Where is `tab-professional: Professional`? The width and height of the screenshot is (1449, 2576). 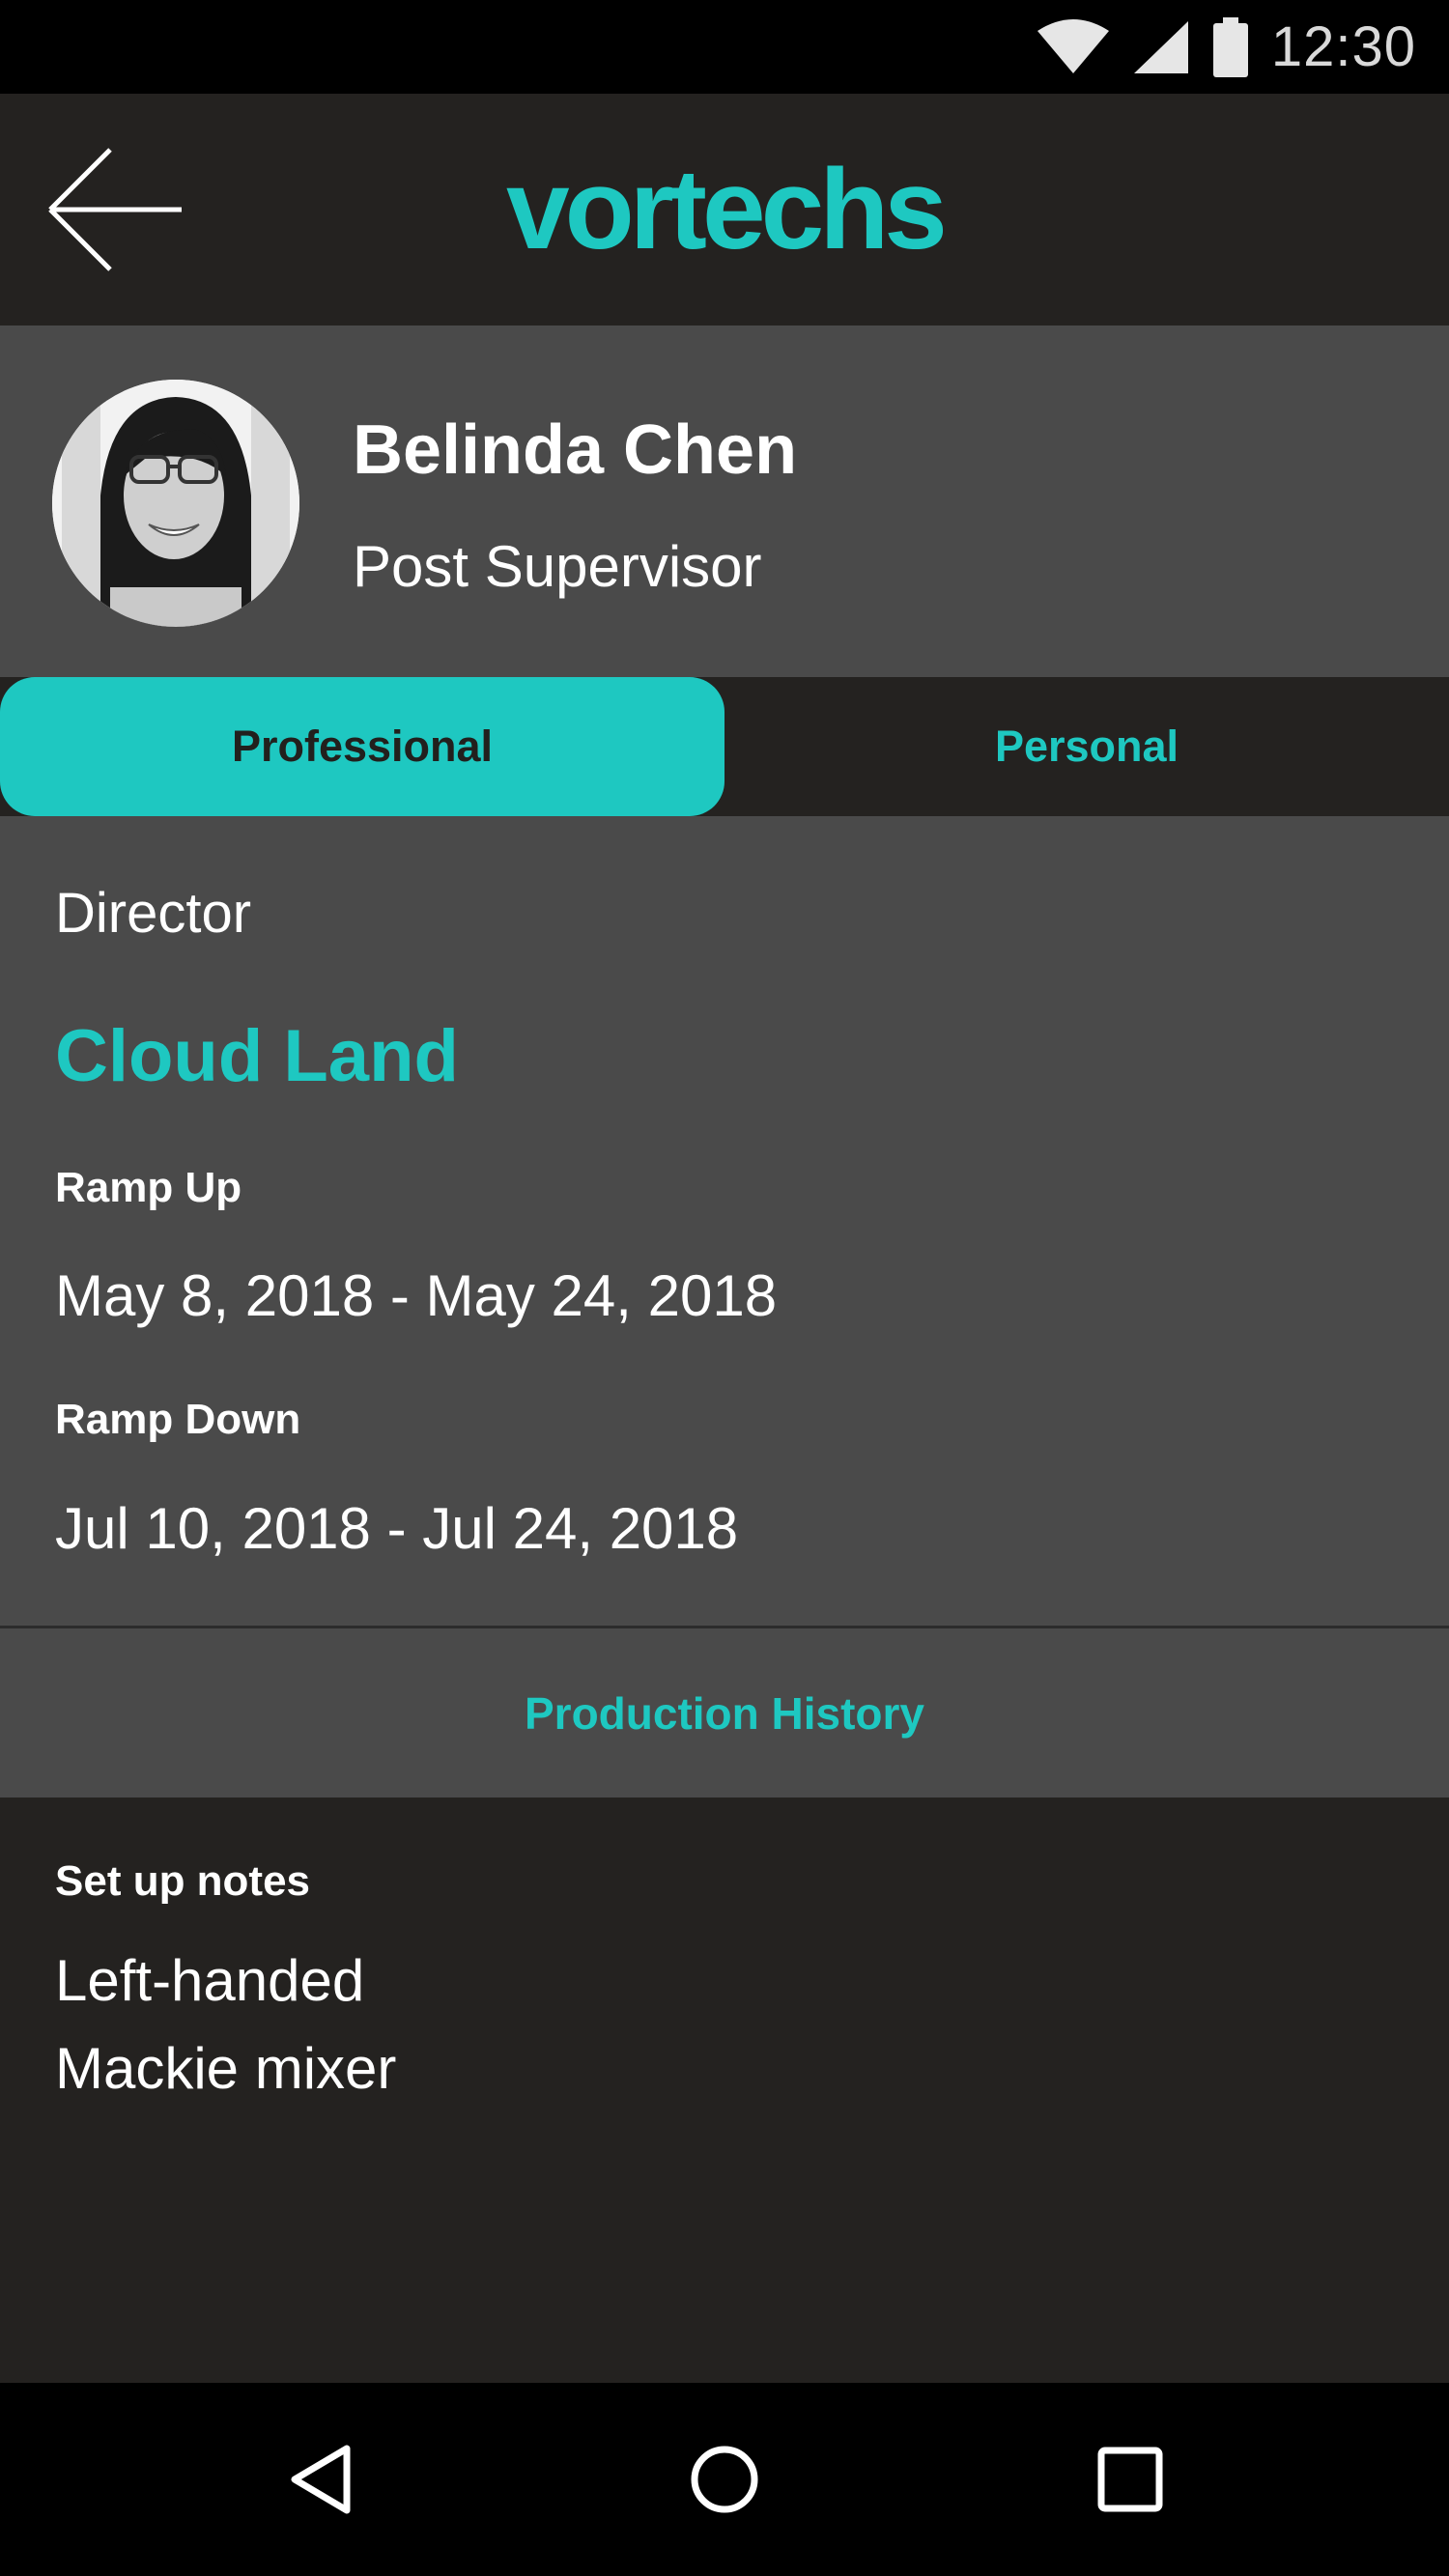
tab-professional: Professional is located at coordinates (362, 746).